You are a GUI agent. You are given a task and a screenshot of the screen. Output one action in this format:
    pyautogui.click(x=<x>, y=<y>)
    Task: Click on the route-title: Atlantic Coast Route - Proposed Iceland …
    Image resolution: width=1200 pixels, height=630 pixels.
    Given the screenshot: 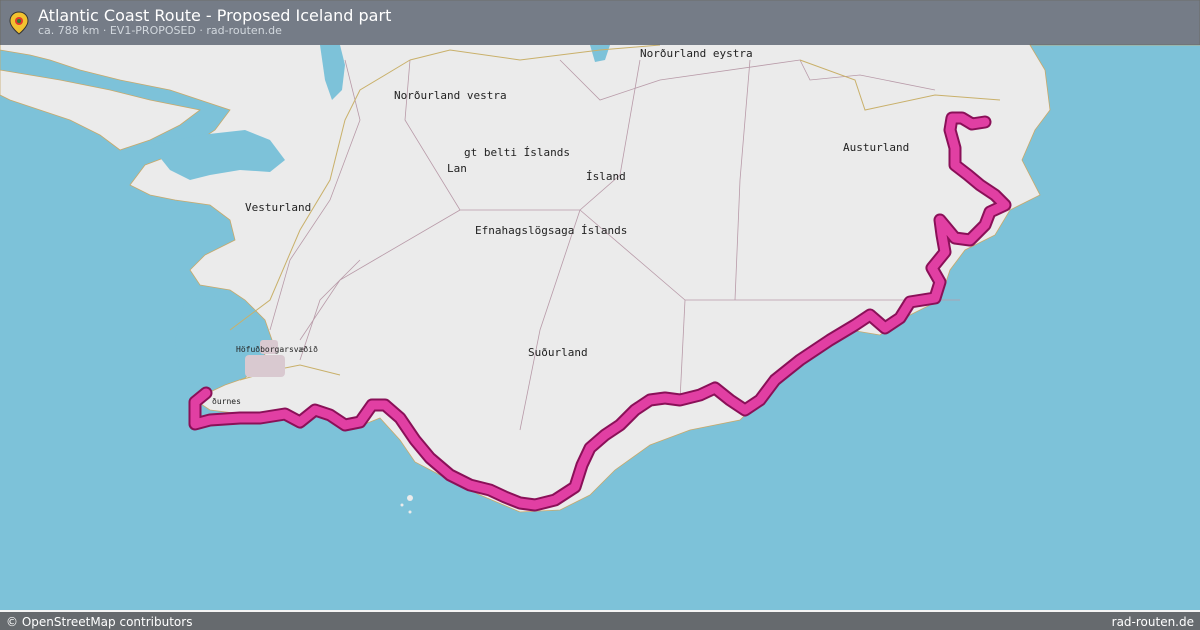 What is the action you would take?
    pyautogui.click(x=215, y=15)
    